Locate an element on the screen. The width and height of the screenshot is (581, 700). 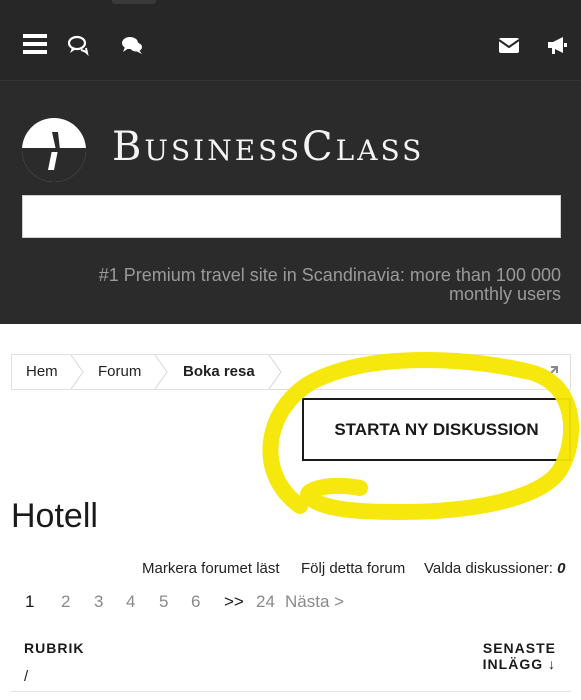
start-new-discussion-button: STARTA NY DISKUSSION is located at coordinates (436, 429).